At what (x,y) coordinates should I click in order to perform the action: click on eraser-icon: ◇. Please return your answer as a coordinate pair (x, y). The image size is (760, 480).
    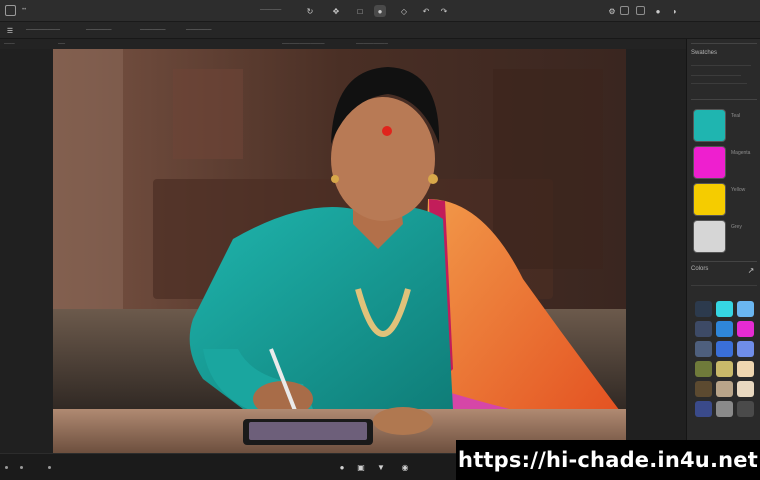
    Looking at the image, I should click on (404, 11).